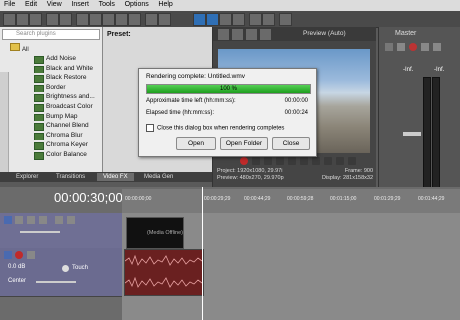 The image size is (460, 320). Describe the element at coordinates (137, 4) in the screenshot. I see `menu-options: Options` at that location.